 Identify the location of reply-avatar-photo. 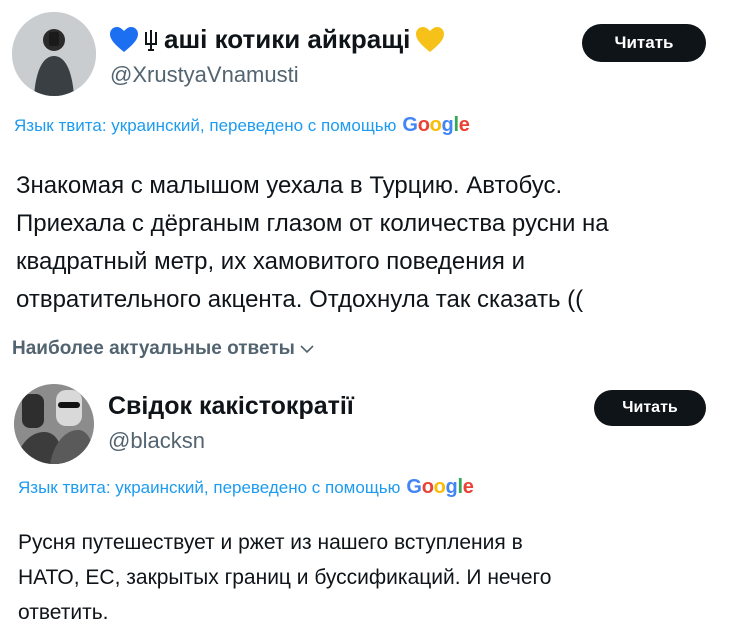
(54, 424).